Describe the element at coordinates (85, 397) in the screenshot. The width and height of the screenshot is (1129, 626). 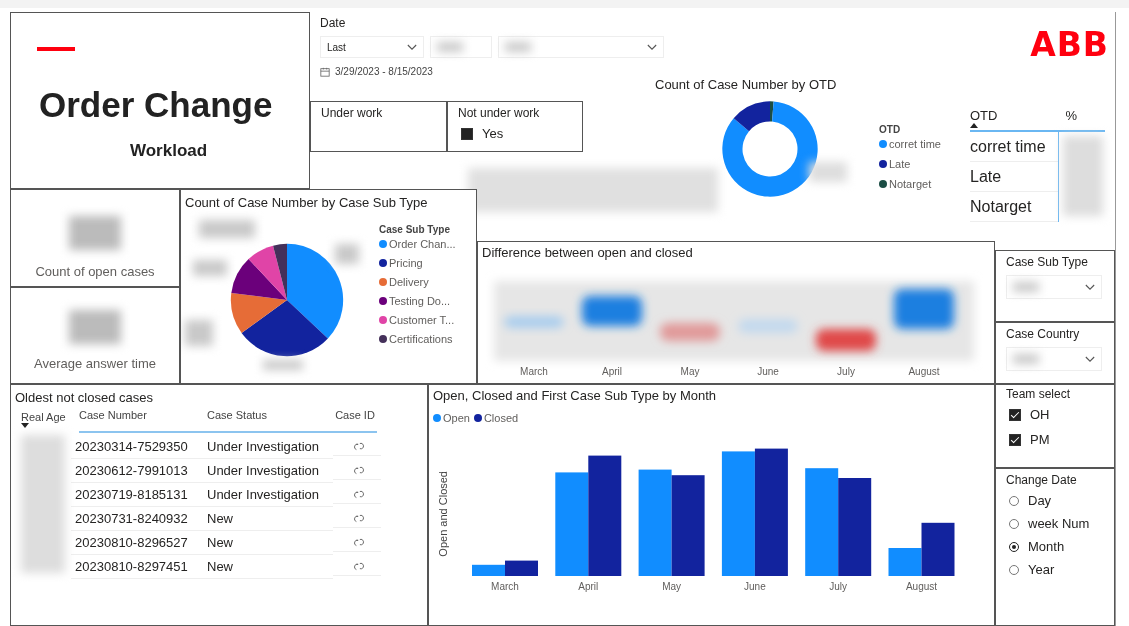
I see `table-title: Oldest not closed cases` at that location.